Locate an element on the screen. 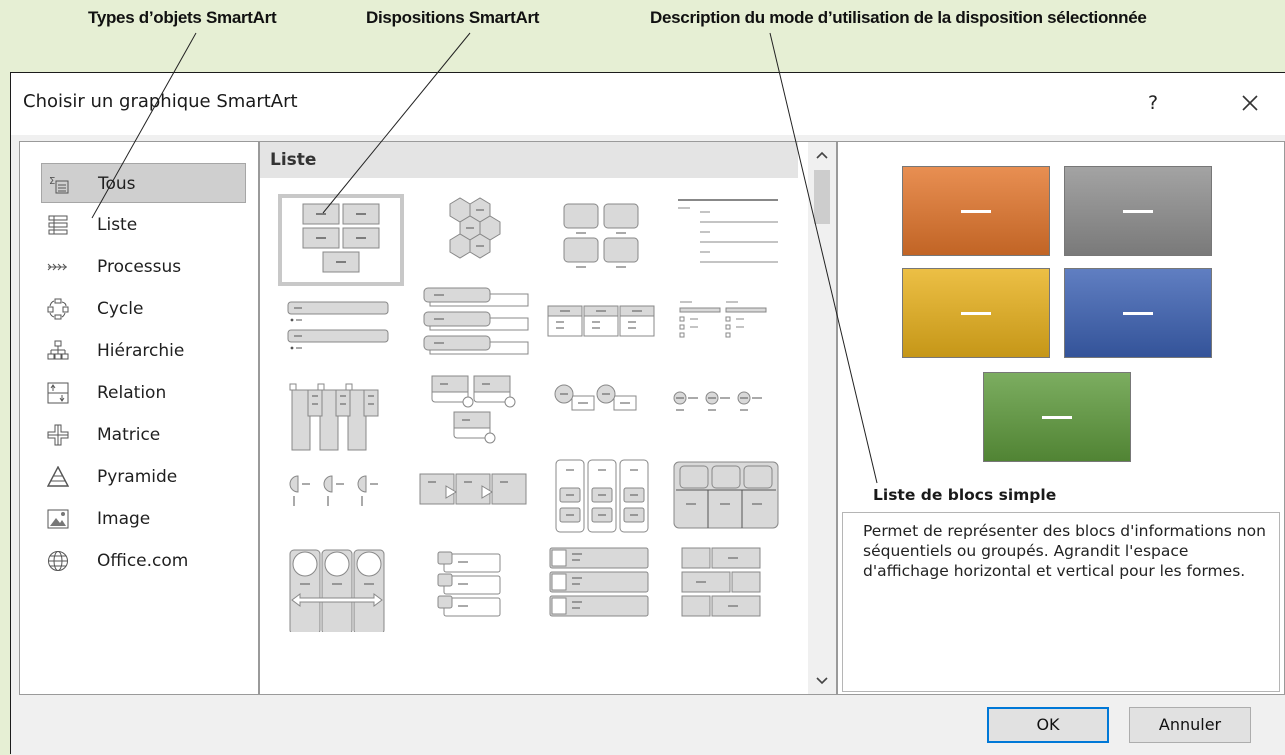 The width and height of the screenshot is (1285, 755). layout-thumb-grid-blocks is located at coordinates (729, 586).